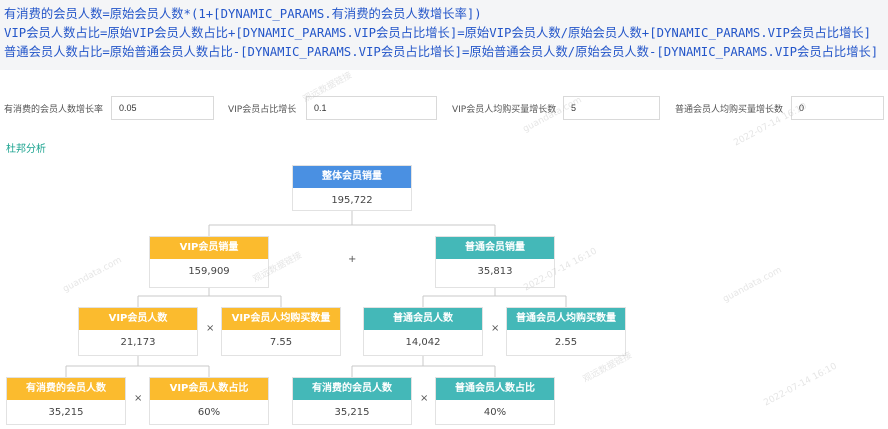 This screenshot has height=429, width=888. I want to click on node-value: 40%, so click(495, 412).